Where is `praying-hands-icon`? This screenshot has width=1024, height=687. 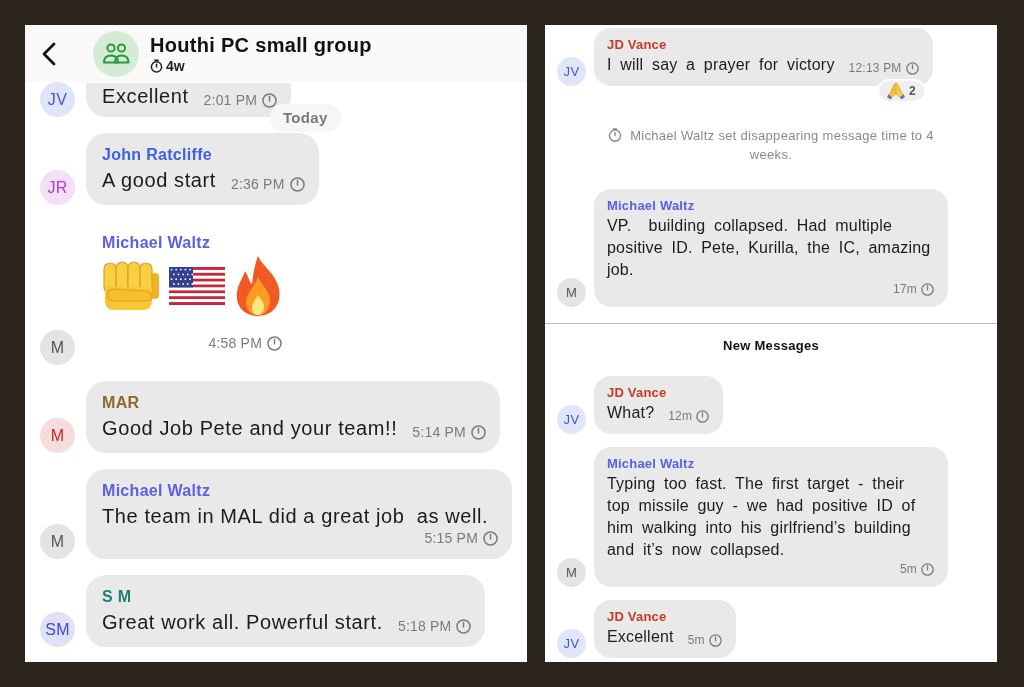 praying-hands-icon is located at coordinates (895, 91).